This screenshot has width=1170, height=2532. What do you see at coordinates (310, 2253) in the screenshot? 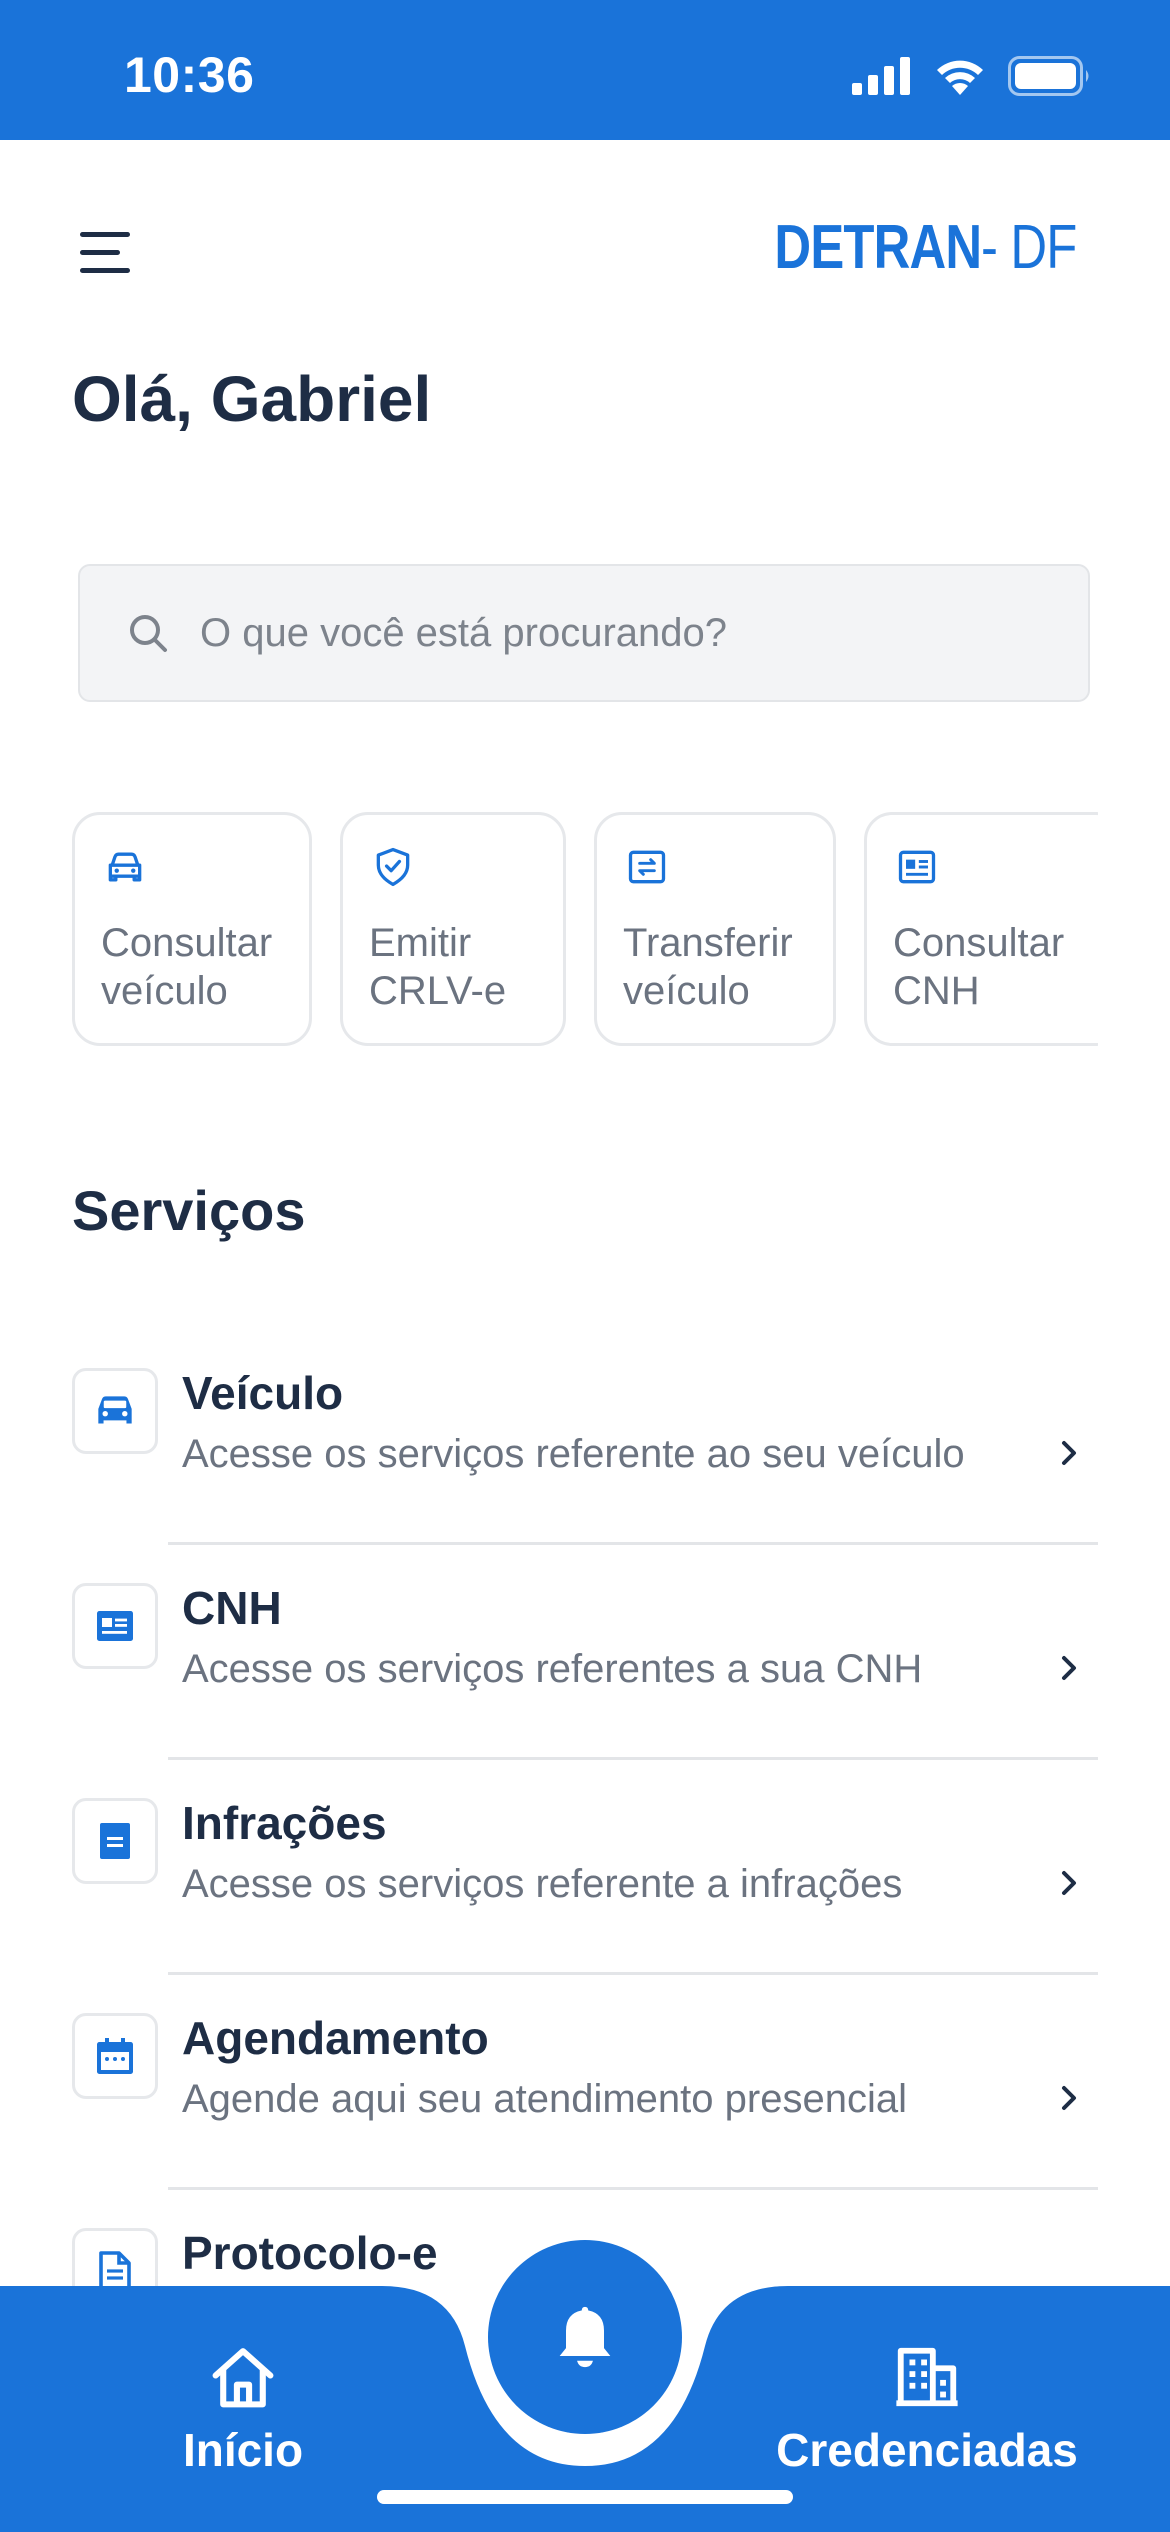
I see `service-title: Protocolo-e` at bounding box center [310, 2253].